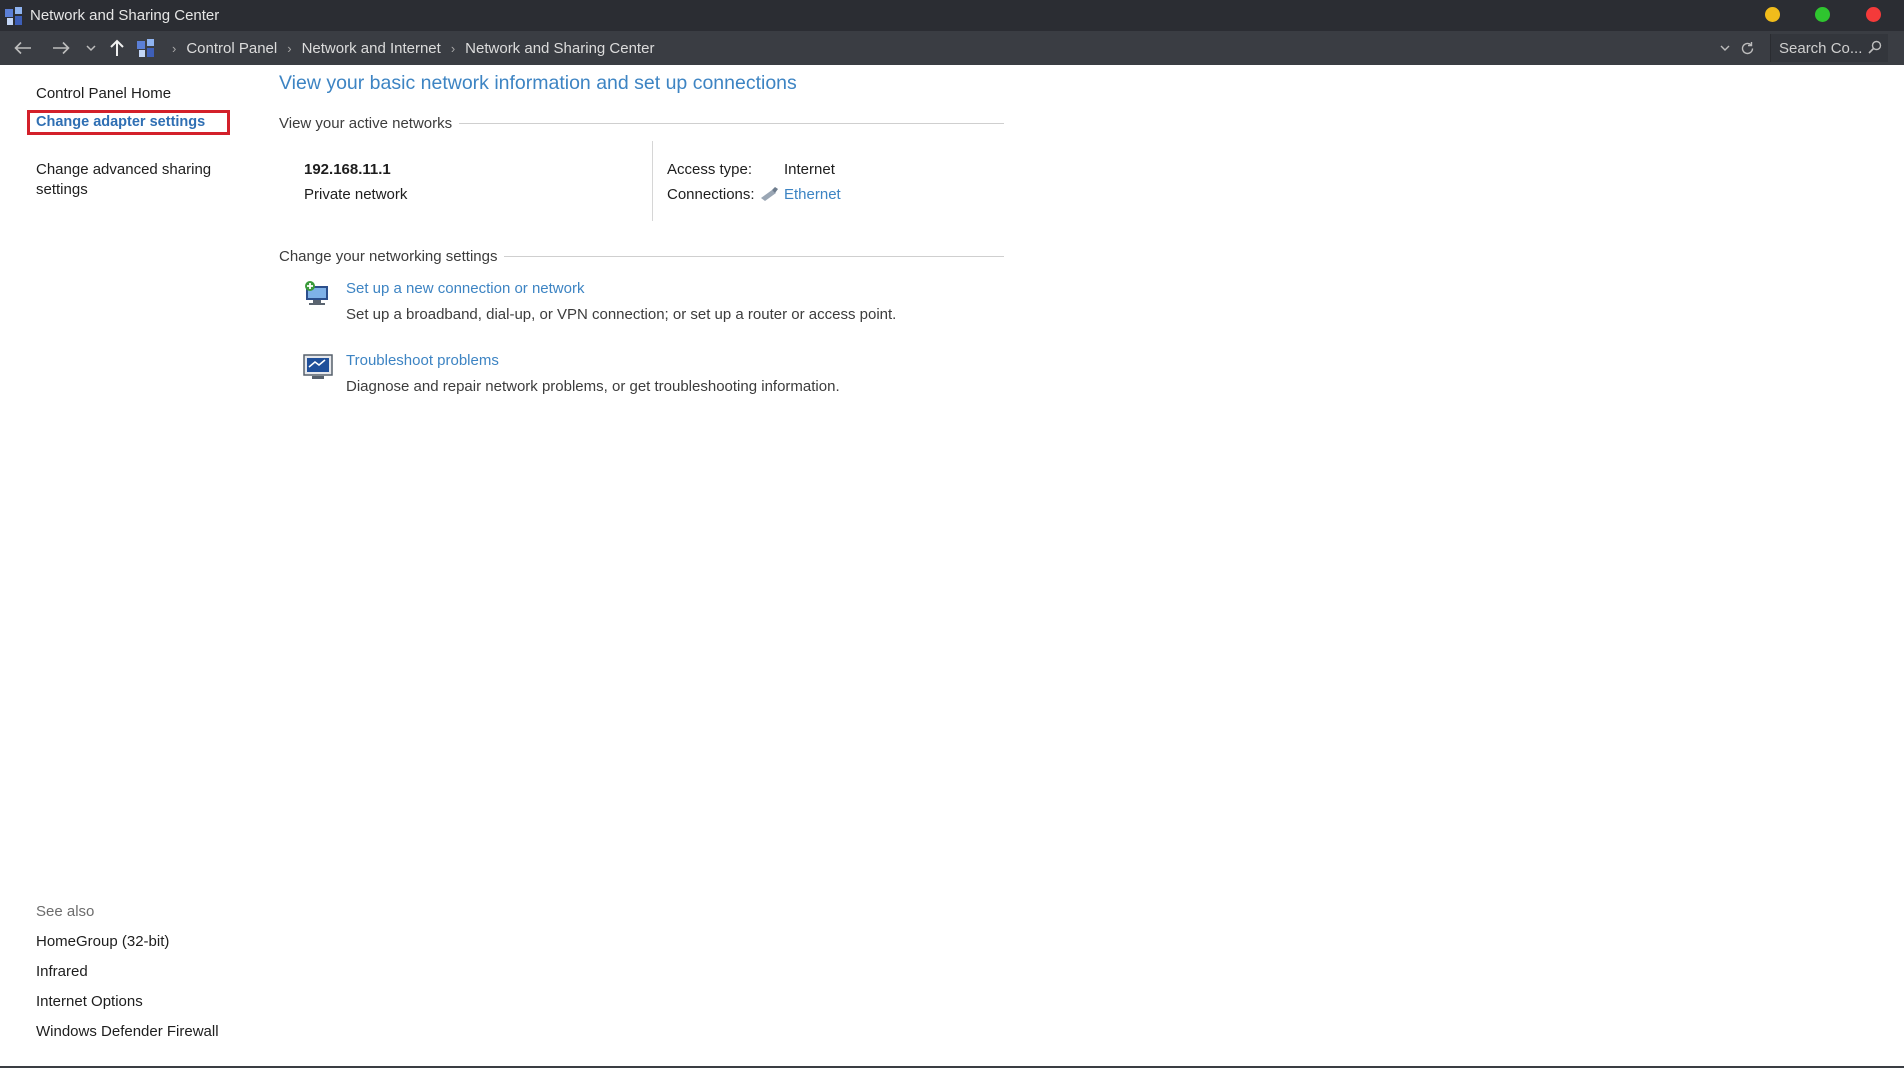 Image resolution: width=1904 pixels, height=1068 pixels. Describe the element at coordinates (465, 288) in the screenshot. I see `setup-new-connection-link: Set up a new connection or network` at that location.